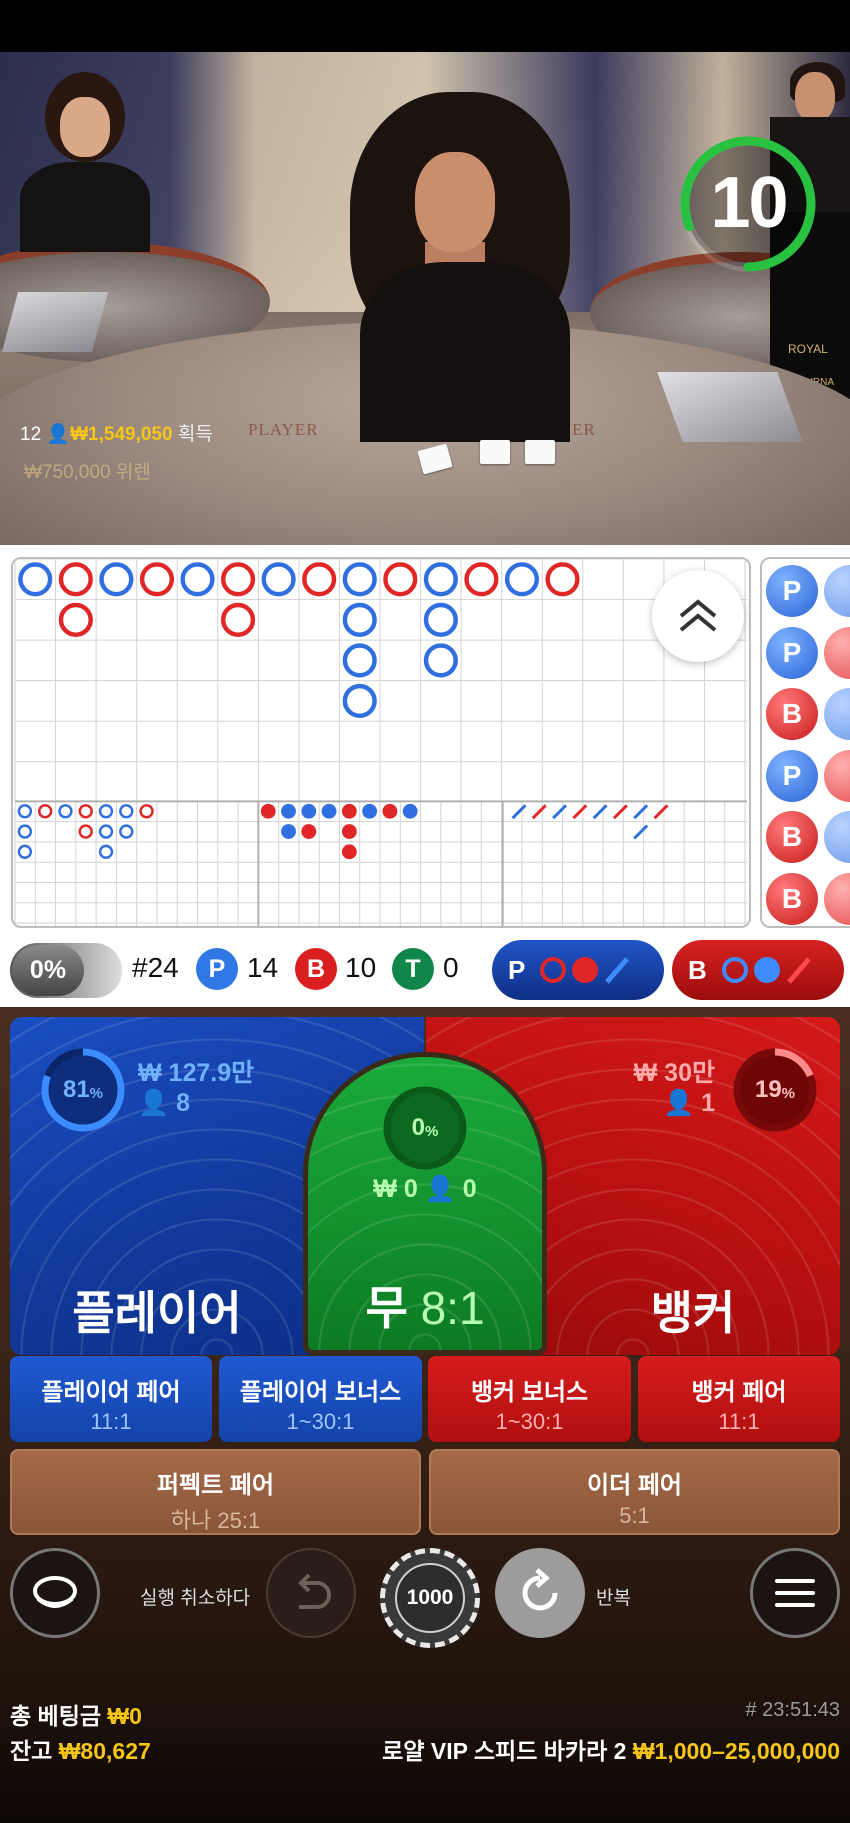  I want to click on undo-button, so click(311, 1593).